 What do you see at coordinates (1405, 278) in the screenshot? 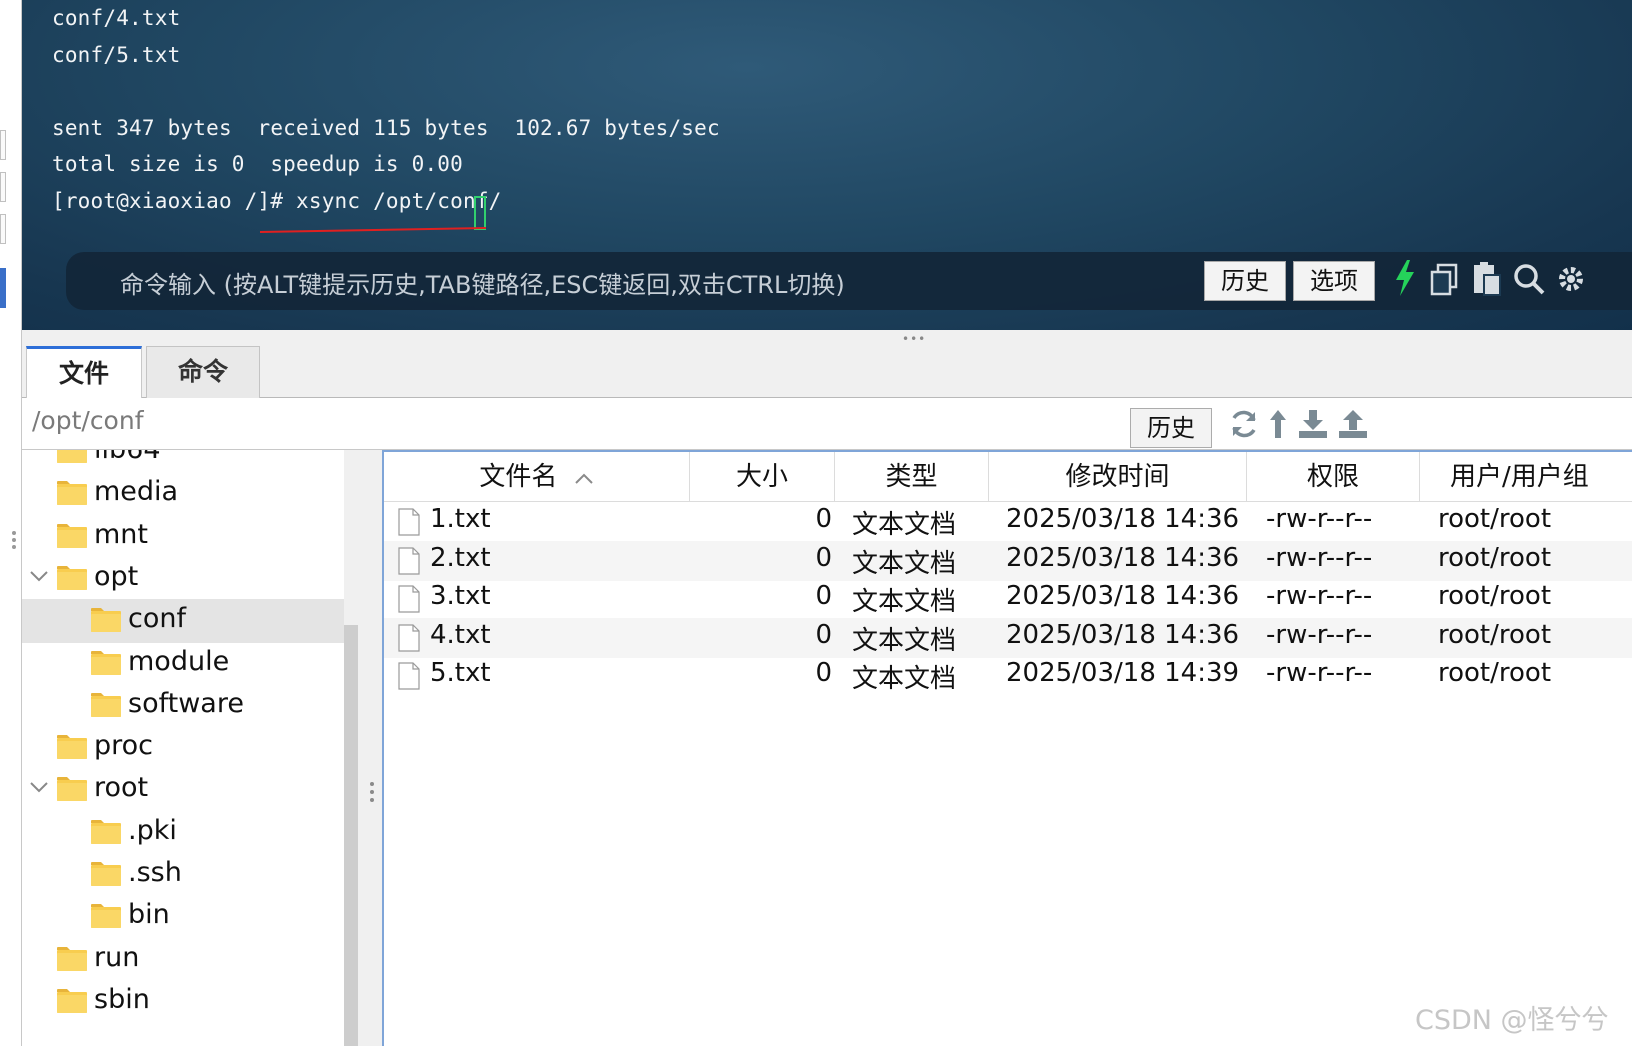
I see `lightning-icon` at bounding box center [1405, 278].